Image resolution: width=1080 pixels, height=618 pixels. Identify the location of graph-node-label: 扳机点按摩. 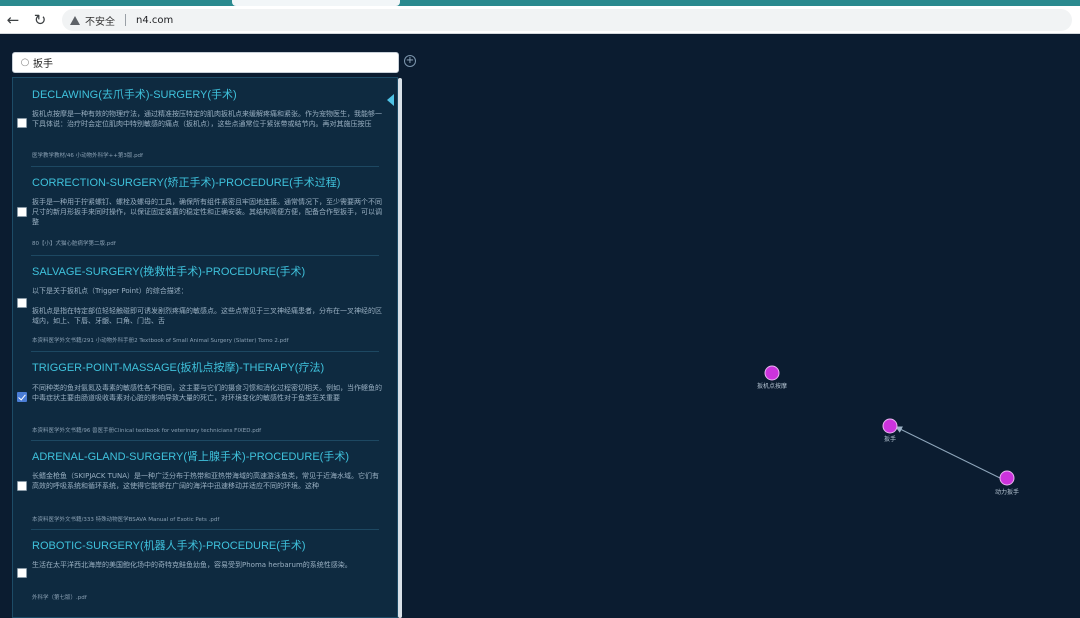
(772, 386).